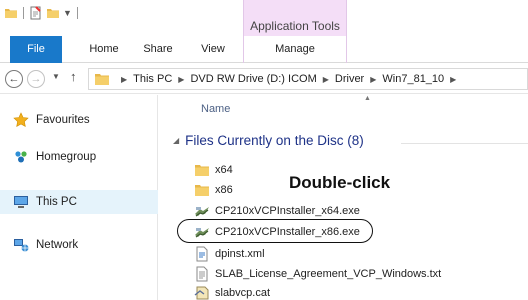 The height and width of the screenshot is (300, 528). What do you see at coordinates (36, 49) in the screenshot?
I see `tab-file: File` at bounding box center [36, 49].